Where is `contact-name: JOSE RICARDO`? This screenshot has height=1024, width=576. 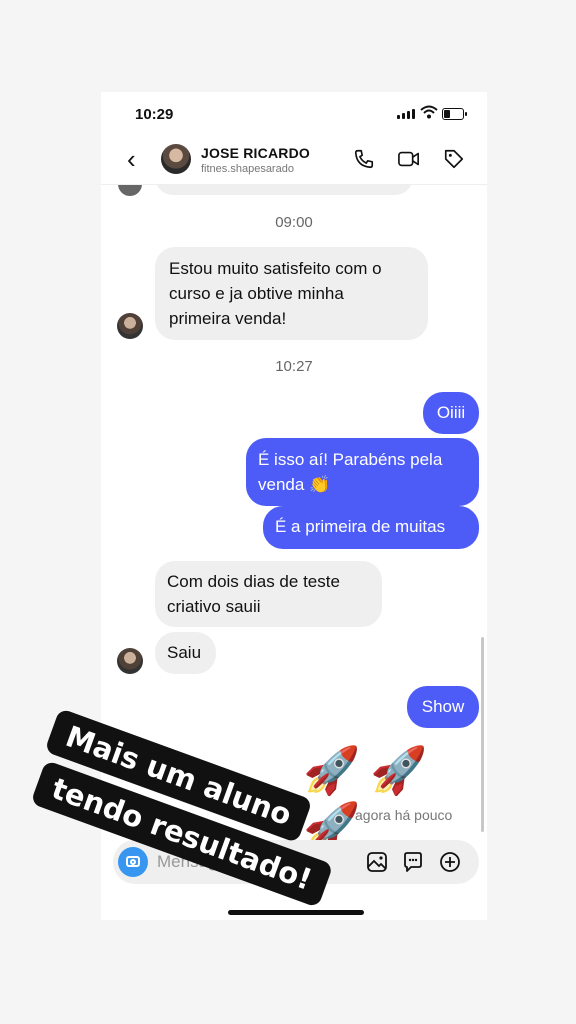
contact-name: JOSE RICARDO is located at coordinates (255, 153).